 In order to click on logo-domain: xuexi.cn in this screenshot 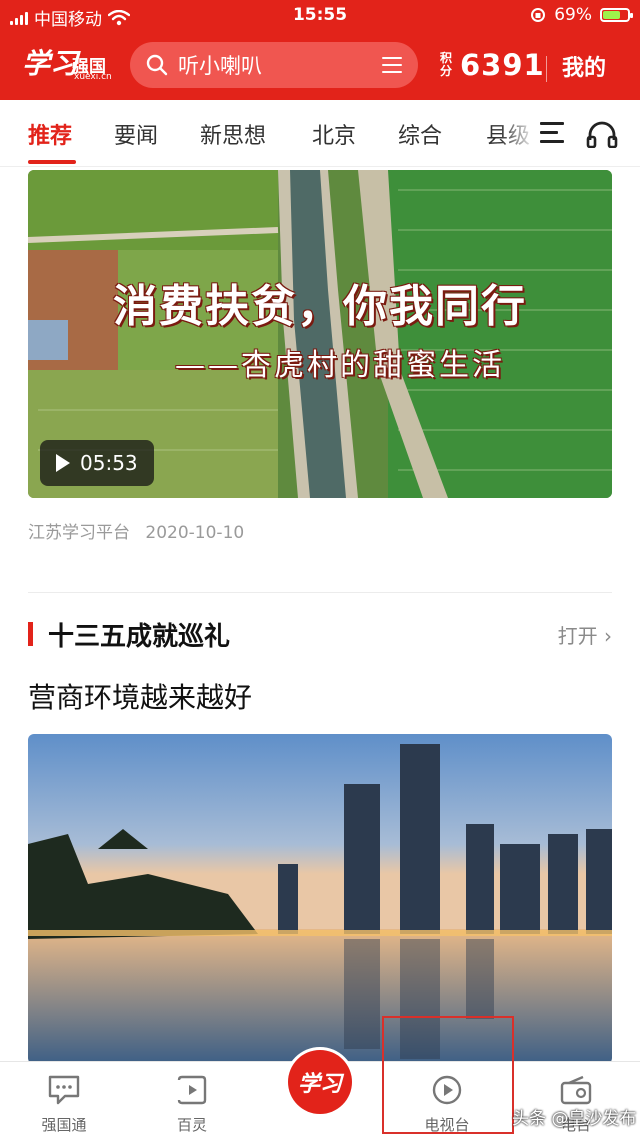, I will do `click(93, 77)`.